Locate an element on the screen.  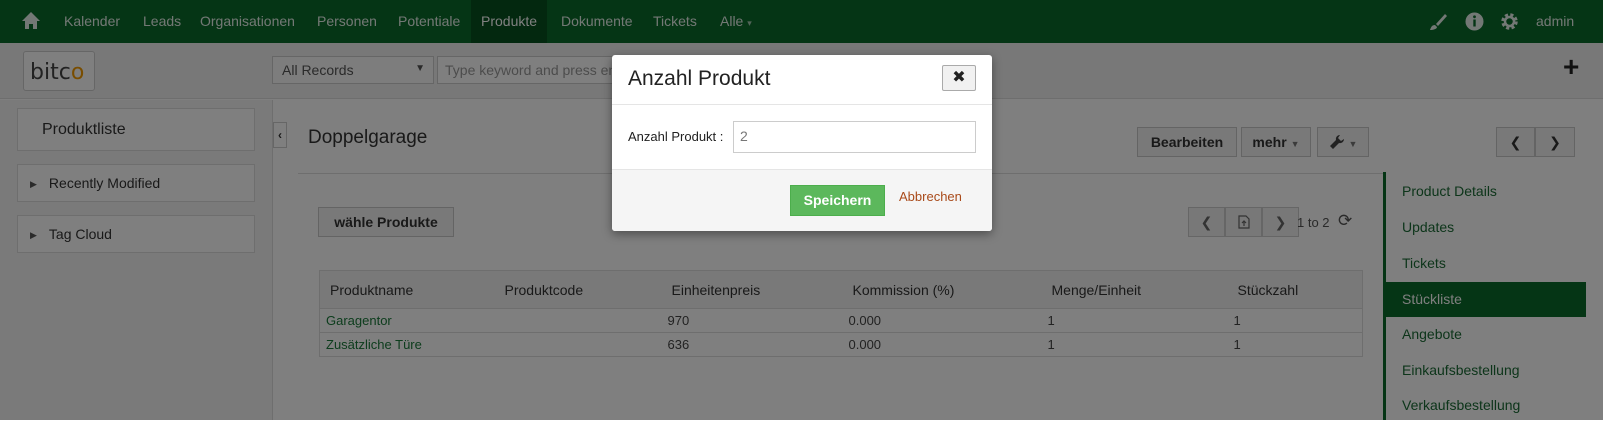
cancel-link: Abbrechen is located at coordinates (930, 196).